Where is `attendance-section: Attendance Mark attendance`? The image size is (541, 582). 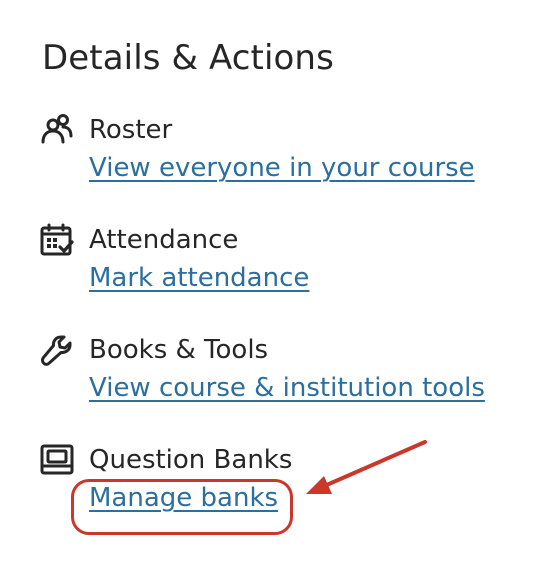 attendance-section: Attendance Mark attendance is located at coordinates (280, 268).